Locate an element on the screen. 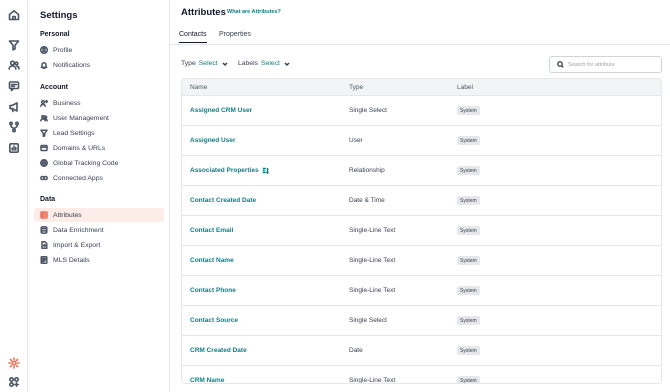 The width and height of the screenshot is (670, 392). attribute-name-wrapper: Associated Properties is located at coordinates (229, 170).